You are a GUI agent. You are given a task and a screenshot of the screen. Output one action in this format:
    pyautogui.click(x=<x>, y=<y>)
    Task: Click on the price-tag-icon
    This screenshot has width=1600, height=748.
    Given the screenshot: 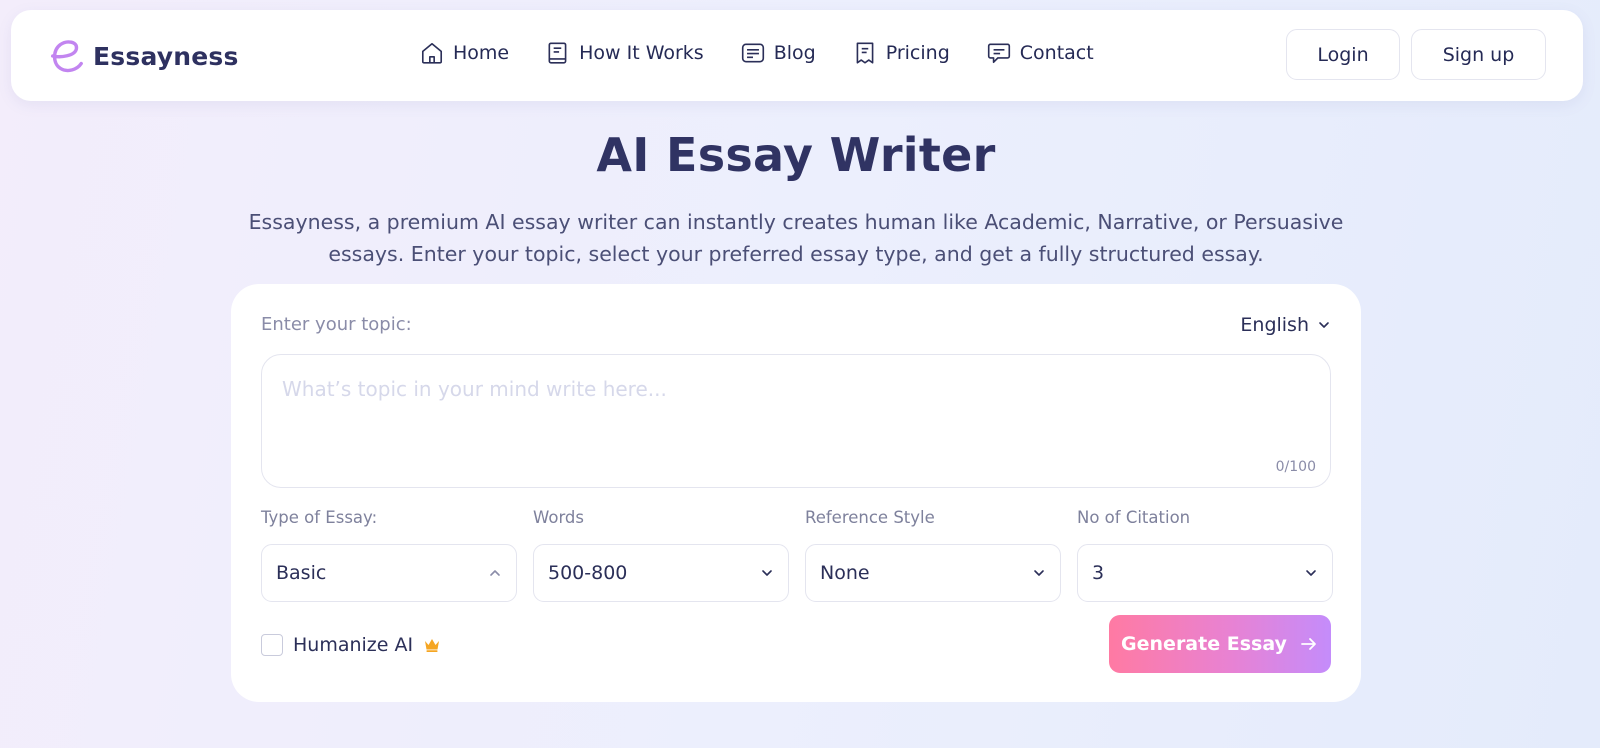 What is the action you would take?
    pyautogui.click(x=865, y=53)
    